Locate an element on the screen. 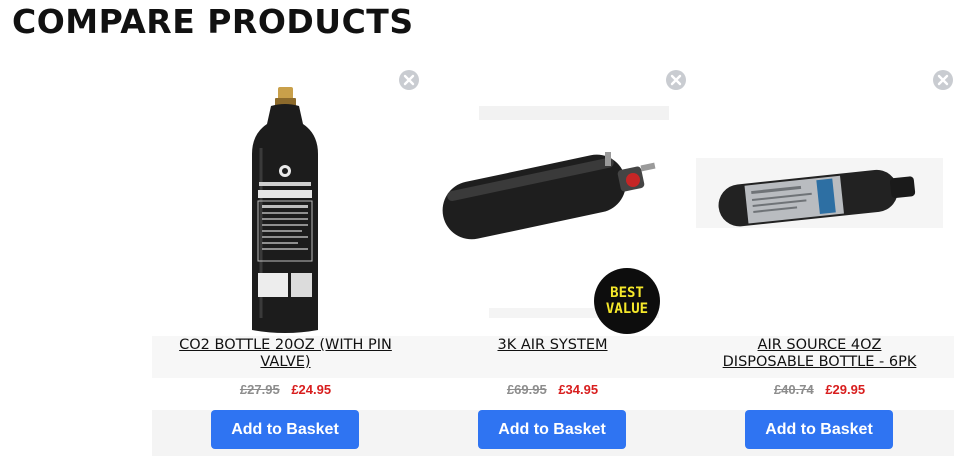  product-name-line-1: AIR SOURCE 4OZ is located at coordinates (819, 345).